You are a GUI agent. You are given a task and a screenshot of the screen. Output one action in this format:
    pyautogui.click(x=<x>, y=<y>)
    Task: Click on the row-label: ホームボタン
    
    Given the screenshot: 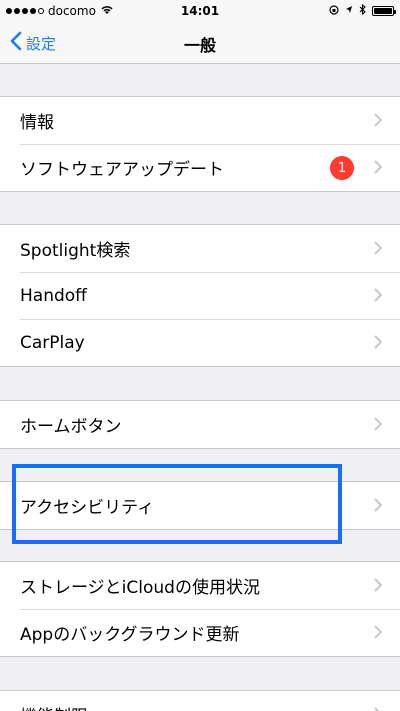 What is the action you would take?
    pyautogui.click(x=71, y=427)
    